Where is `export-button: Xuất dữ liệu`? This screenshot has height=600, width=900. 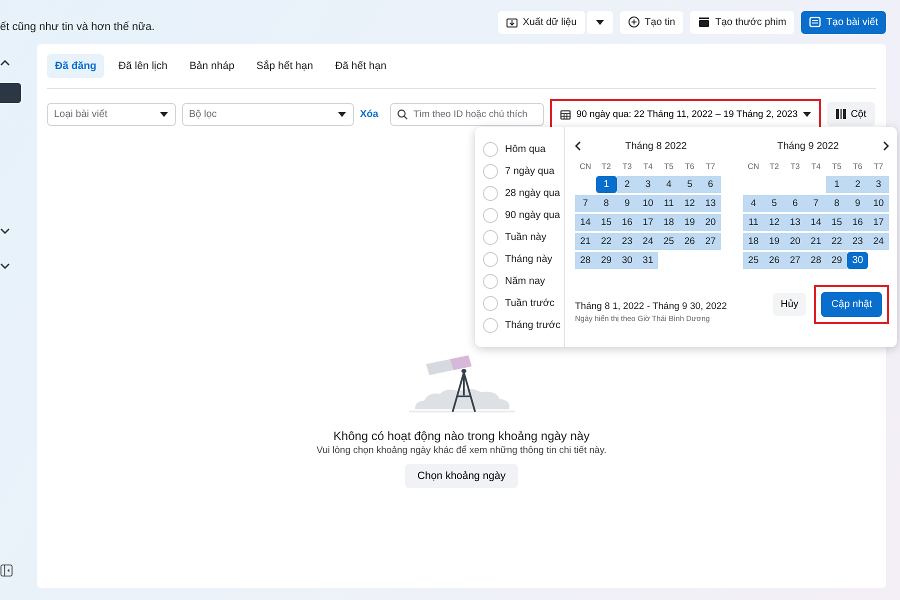 export-button: Xuất dữ liệu is located at coordinates (541, 22).